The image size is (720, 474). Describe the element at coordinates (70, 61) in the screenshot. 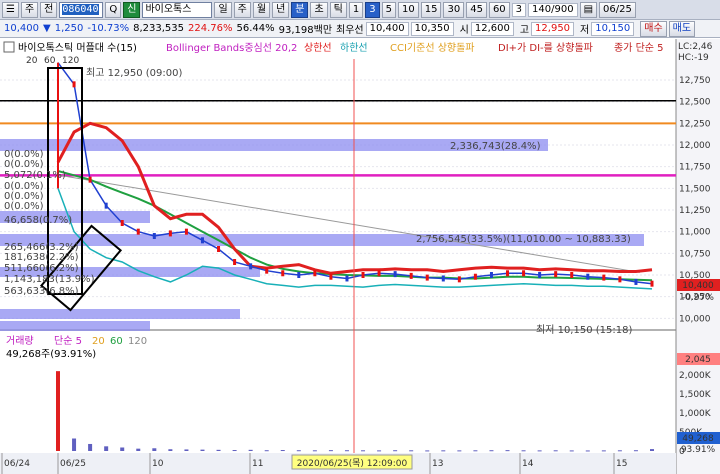

I see `legend-ma-120: 120` at that location.